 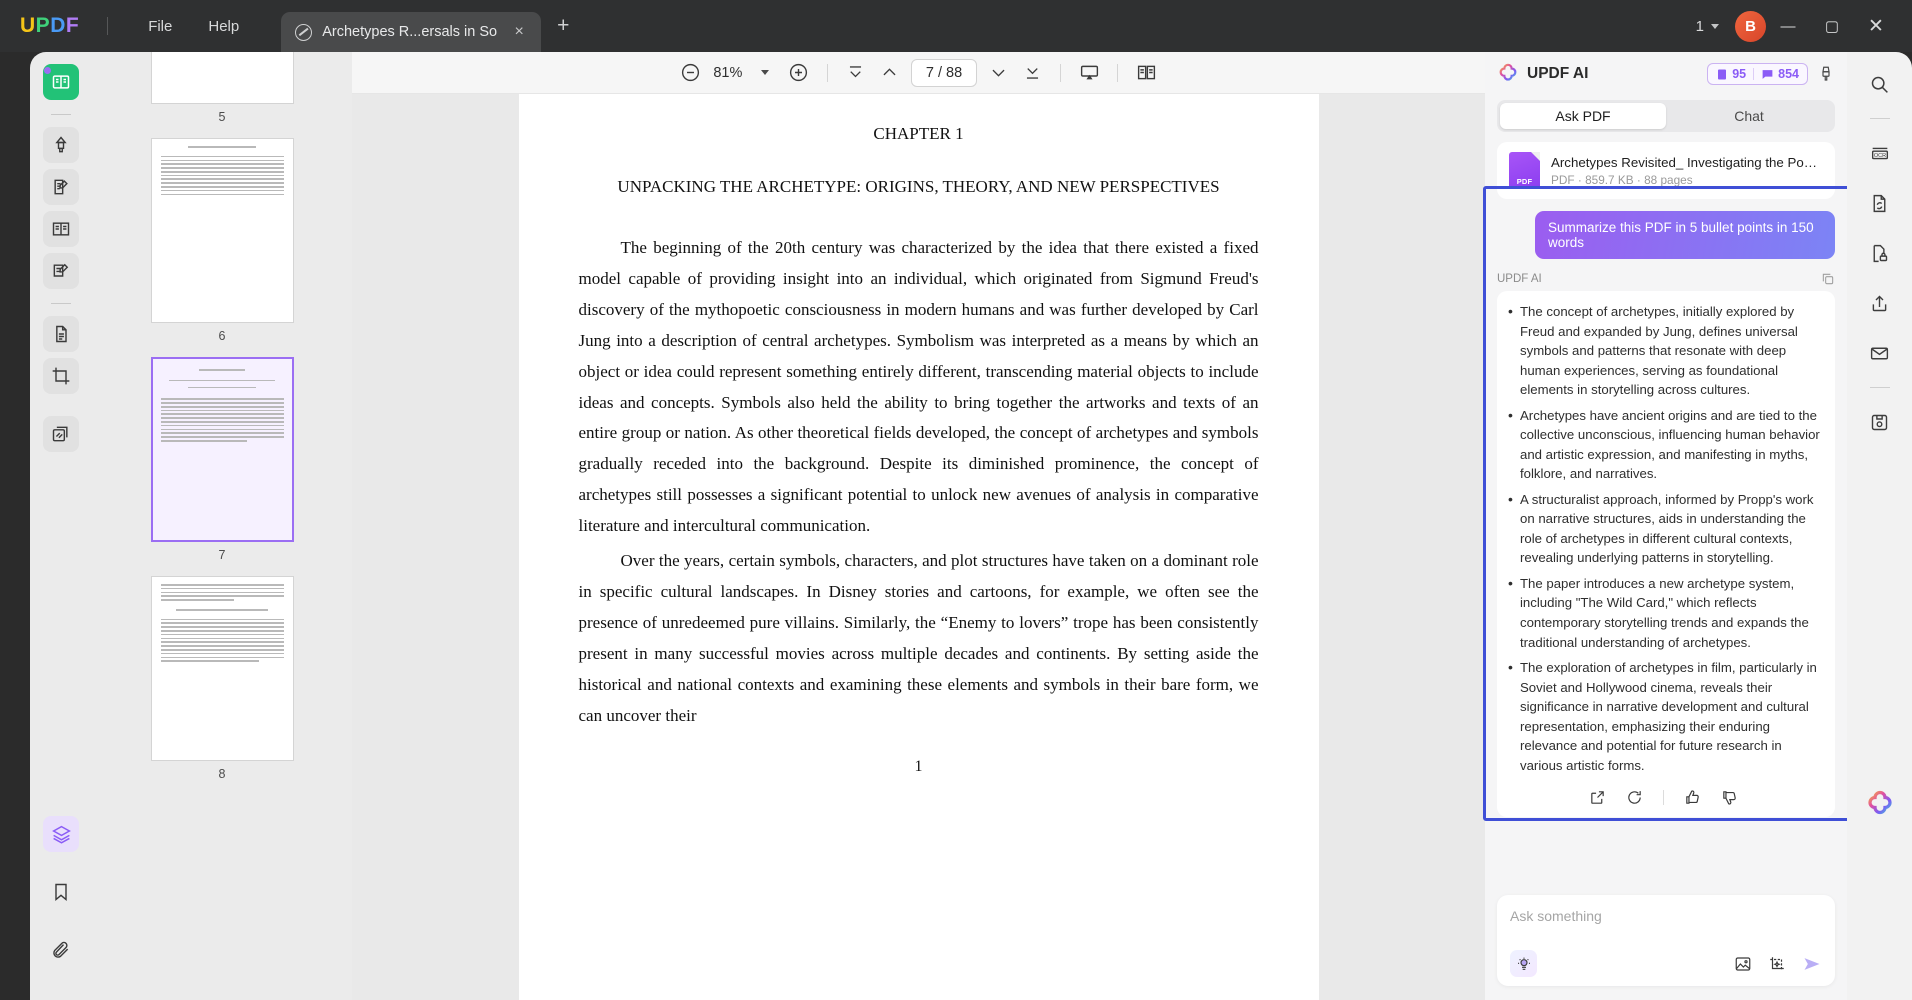 I want to click on chat-credit-value: 854, so click(x=1788, y=74).